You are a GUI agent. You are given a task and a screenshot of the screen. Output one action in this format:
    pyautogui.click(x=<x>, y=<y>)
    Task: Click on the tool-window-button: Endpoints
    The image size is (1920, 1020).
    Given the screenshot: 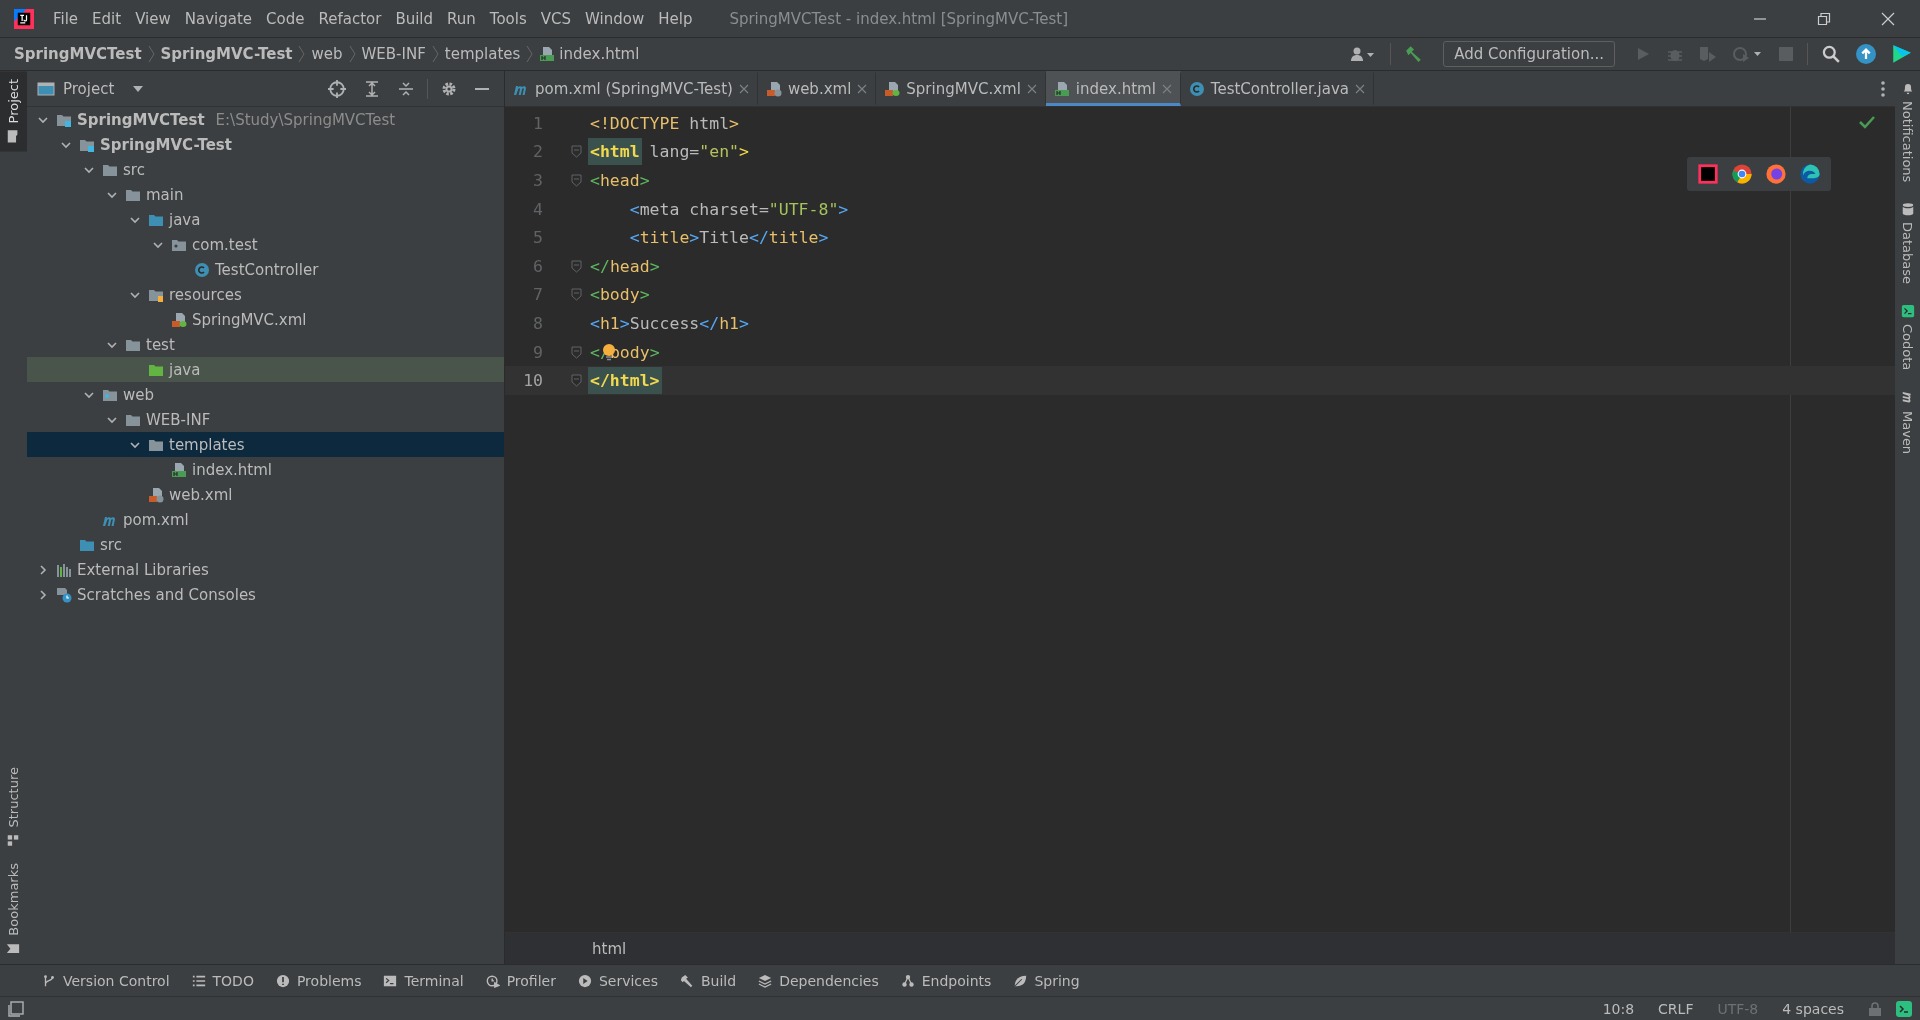 What is the action you would take?
    pyautogui.click(x=956, y=980)
    